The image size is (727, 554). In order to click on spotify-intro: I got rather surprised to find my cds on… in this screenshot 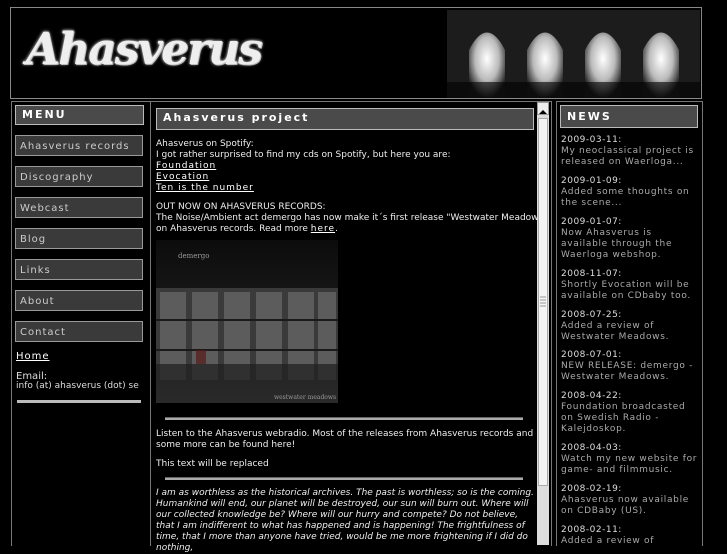, I will do `click(303, 155)`.